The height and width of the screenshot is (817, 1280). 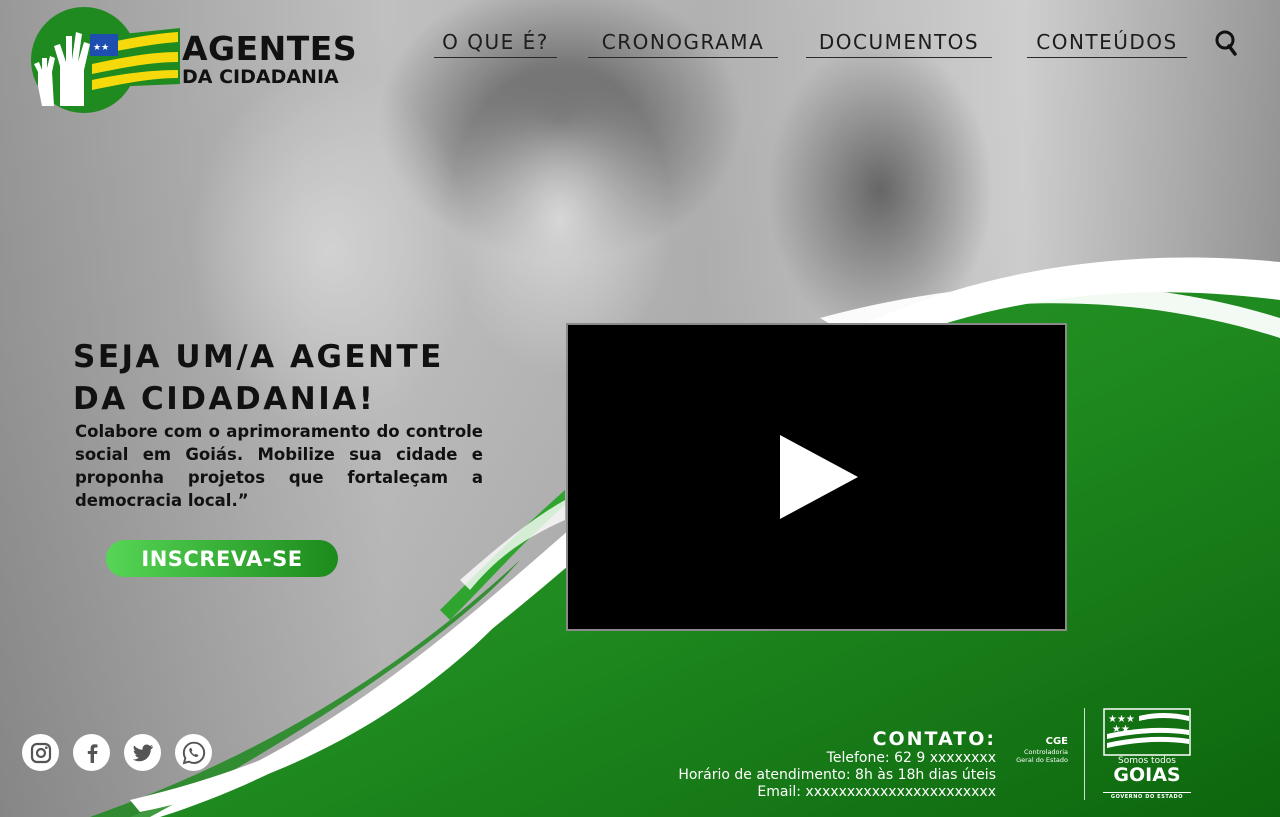 I want to click on nav-link-cronograma: CRONOGRAMA, so click(x=683, y=44).